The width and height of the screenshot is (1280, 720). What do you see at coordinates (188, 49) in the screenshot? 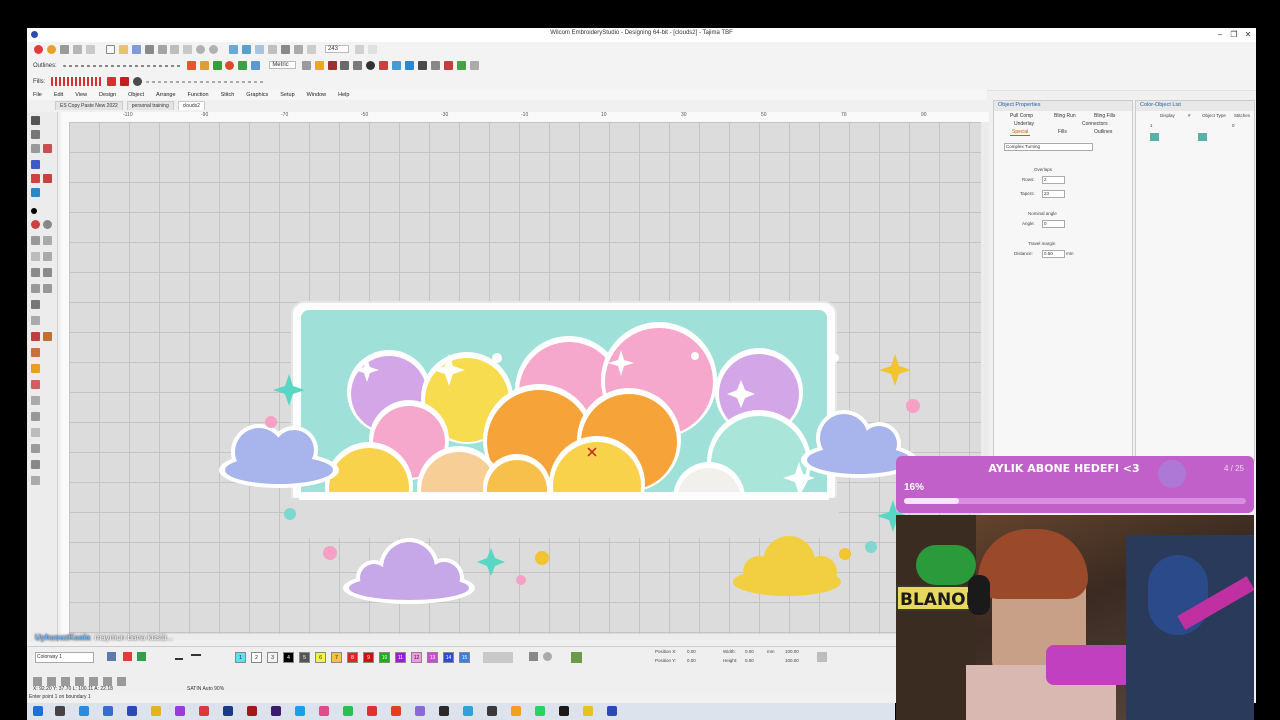
I see `paste-icon` at bounding box center [188, 49].